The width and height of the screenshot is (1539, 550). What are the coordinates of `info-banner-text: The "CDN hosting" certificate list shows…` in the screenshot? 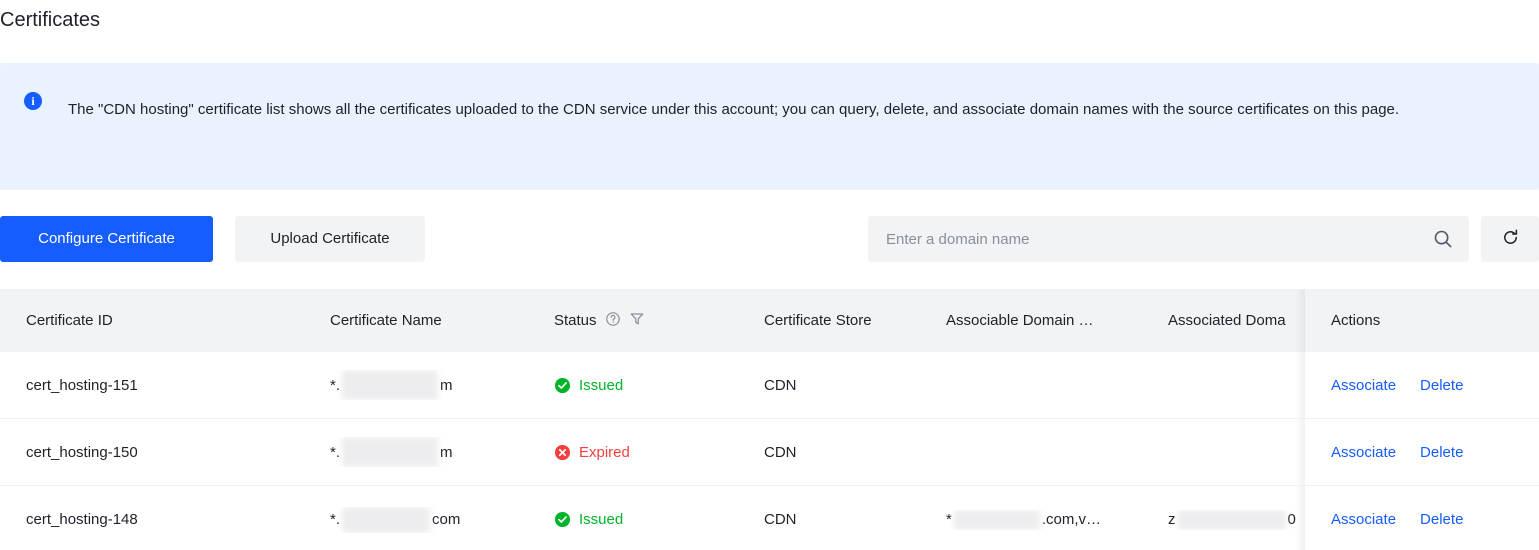 It's located at (734, 109).